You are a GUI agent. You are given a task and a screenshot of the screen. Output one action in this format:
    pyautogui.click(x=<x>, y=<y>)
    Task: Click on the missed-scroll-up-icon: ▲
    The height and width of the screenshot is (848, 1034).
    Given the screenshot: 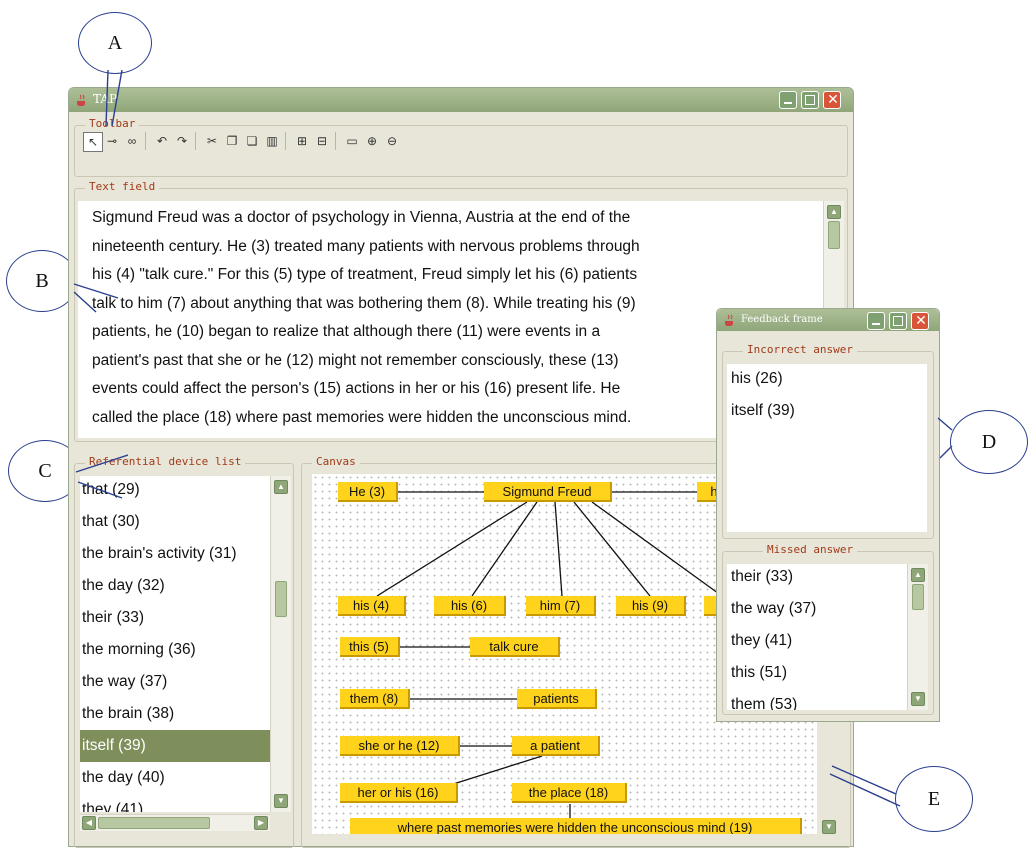 What is the action you would take?
    pyautogui.click(x=918, y=575)
    